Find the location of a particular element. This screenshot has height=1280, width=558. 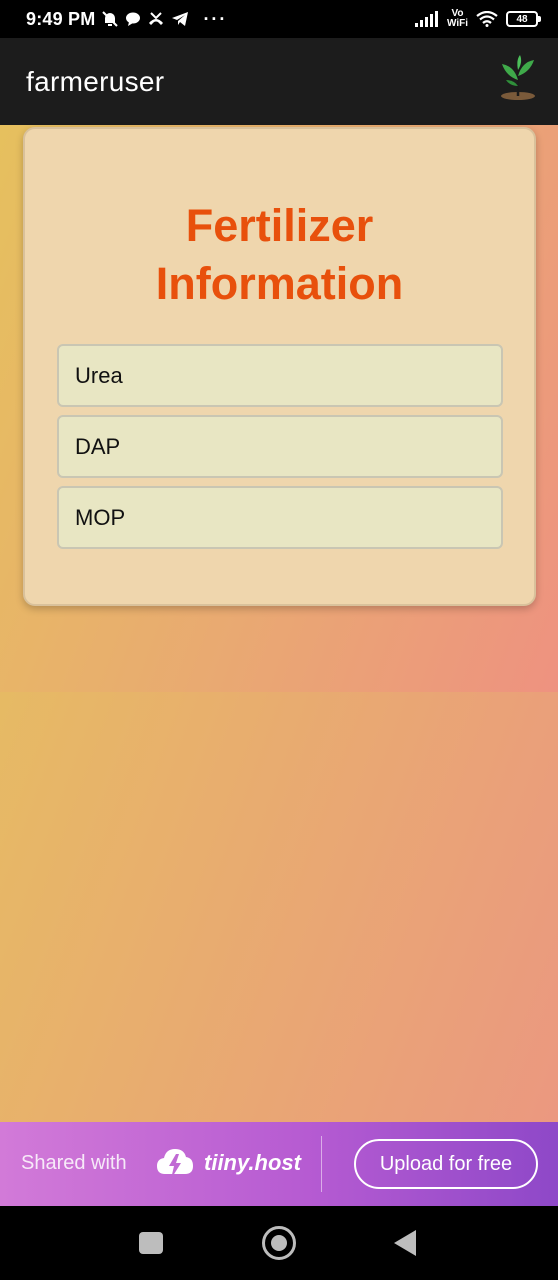

status-bar: 9:49 PM ··· Vo WiFi 48 is located at coordinates (279, 19).